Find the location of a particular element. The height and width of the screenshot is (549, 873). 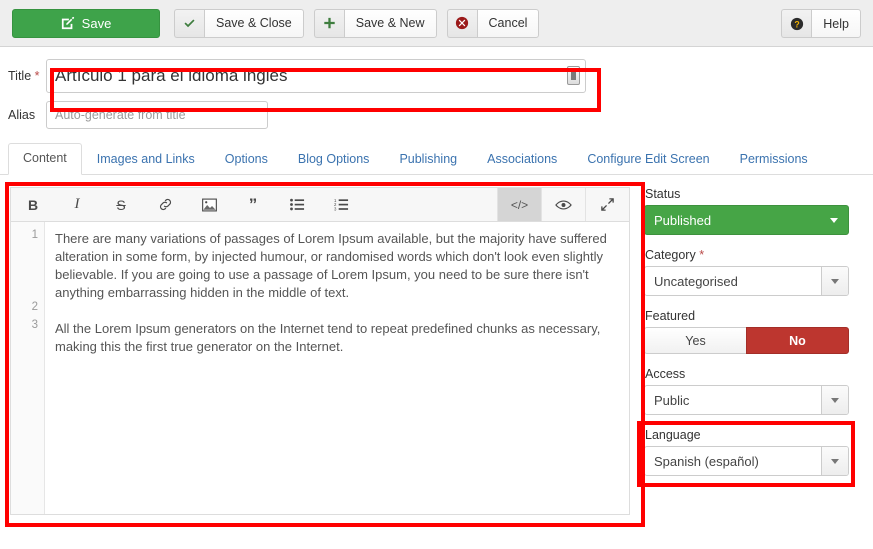

category-caret-box is located at coordinates (834, 281).